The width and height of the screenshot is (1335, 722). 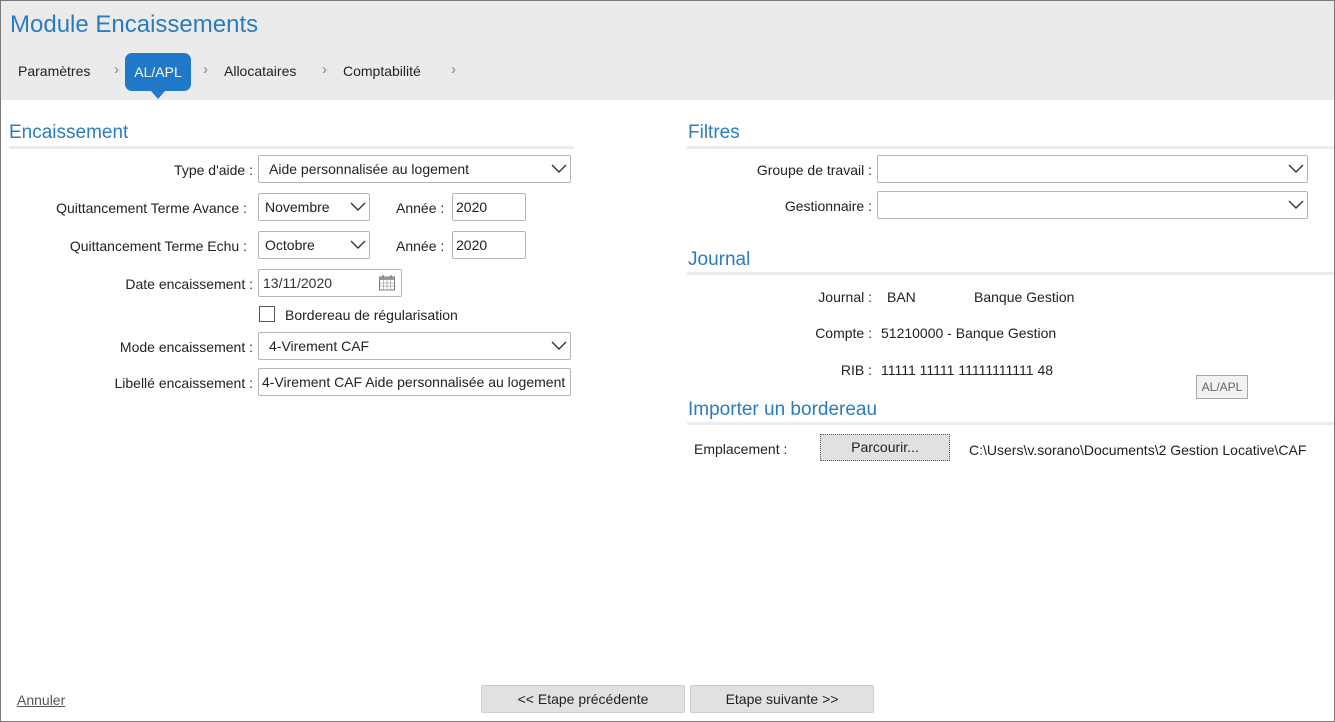 What do you see at coordinates (267, 314) in the screenshot?
I see `bordereau-regularisation-checkbox` at bounding box center [267, 314].